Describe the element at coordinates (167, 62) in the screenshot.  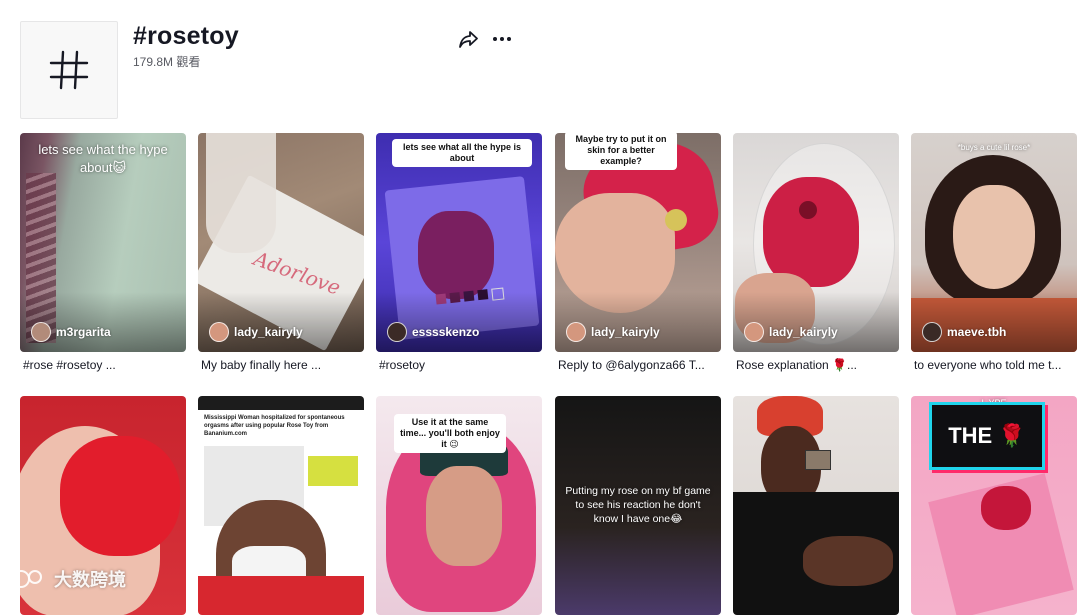
I see `view-count: 179.8M 觀看` at that location.